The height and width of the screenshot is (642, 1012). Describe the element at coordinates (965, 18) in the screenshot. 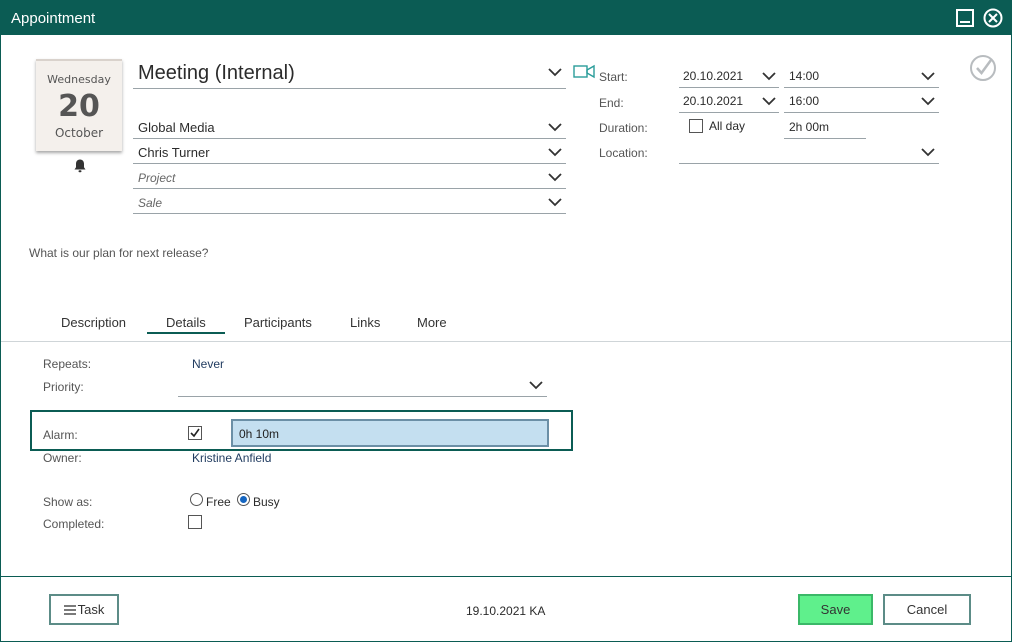

I see `minimize-icon` at that location.